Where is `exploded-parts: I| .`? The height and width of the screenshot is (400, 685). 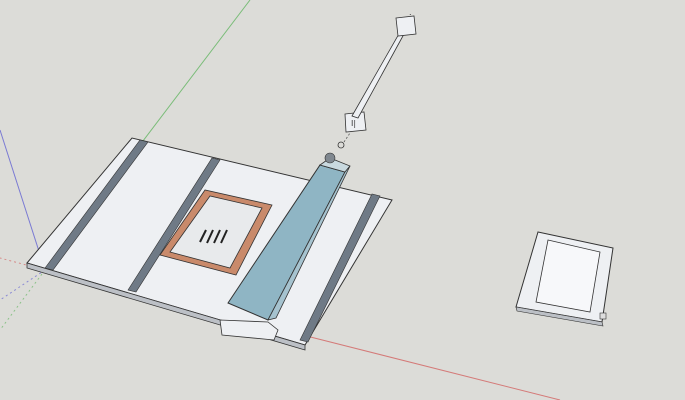 exploded-parts: I| . is located at coordinates (377, 78).